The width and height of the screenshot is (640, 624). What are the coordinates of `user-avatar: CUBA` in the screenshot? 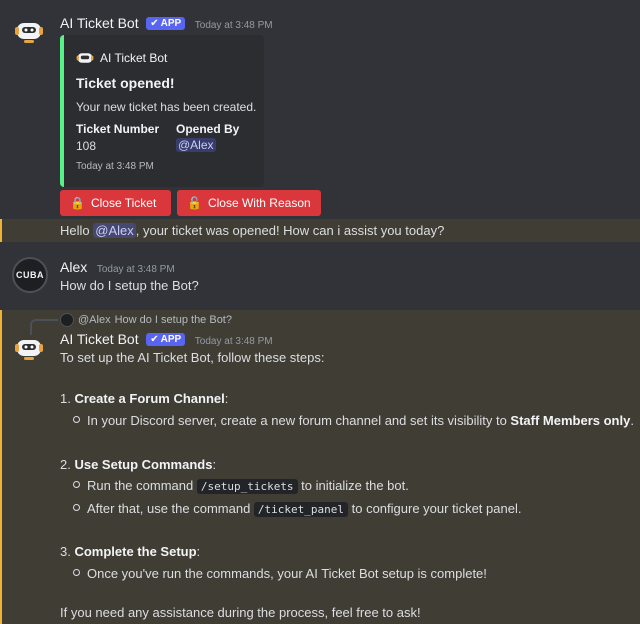 It's located at (30, 275).